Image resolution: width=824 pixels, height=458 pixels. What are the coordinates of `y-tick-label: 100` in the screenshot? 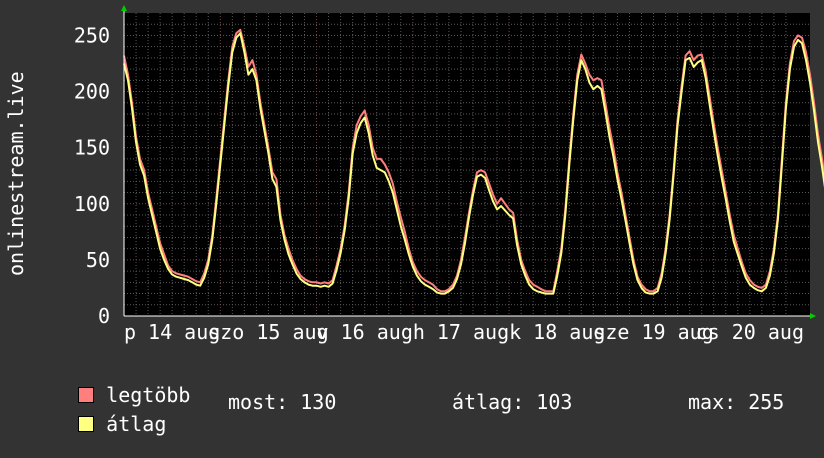 It's located at (92, 204).